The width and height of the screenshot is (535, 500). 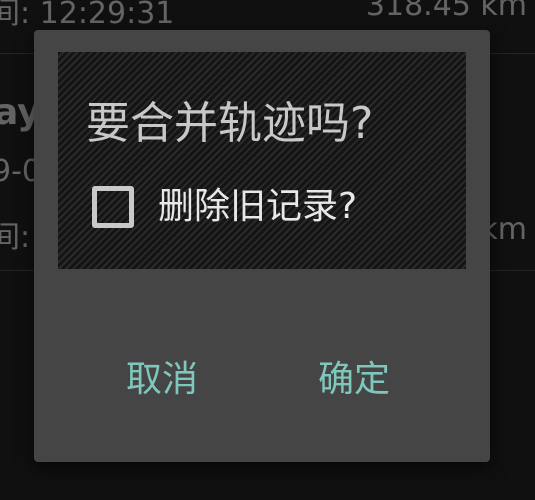 I want to click on dialog-title: 要合并轨迹吗?, so click(x=230, y=123).